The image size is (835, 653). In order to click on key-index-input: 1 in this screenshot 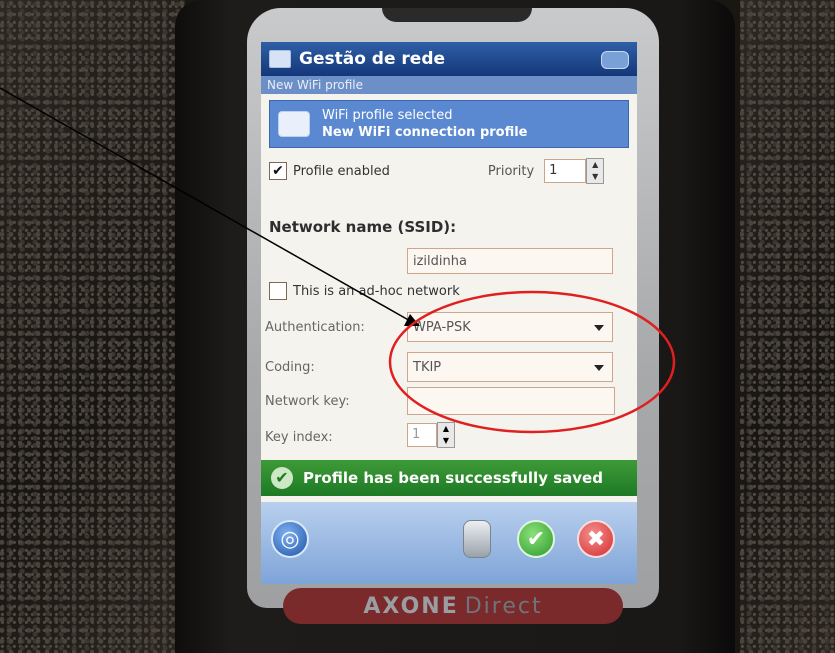, I will do `click(422, 435)`.